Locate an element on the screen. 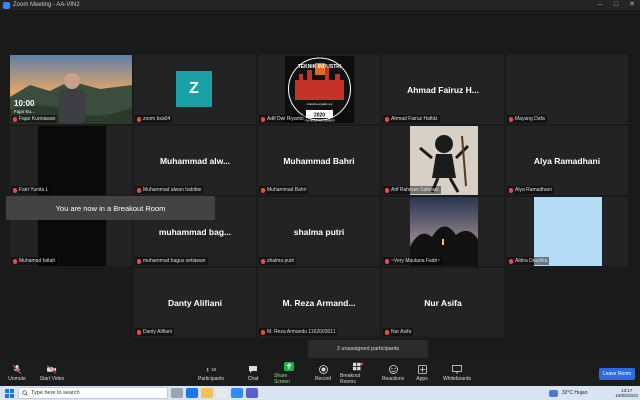  apps-button: Apps is located at coordinates (422, 373).